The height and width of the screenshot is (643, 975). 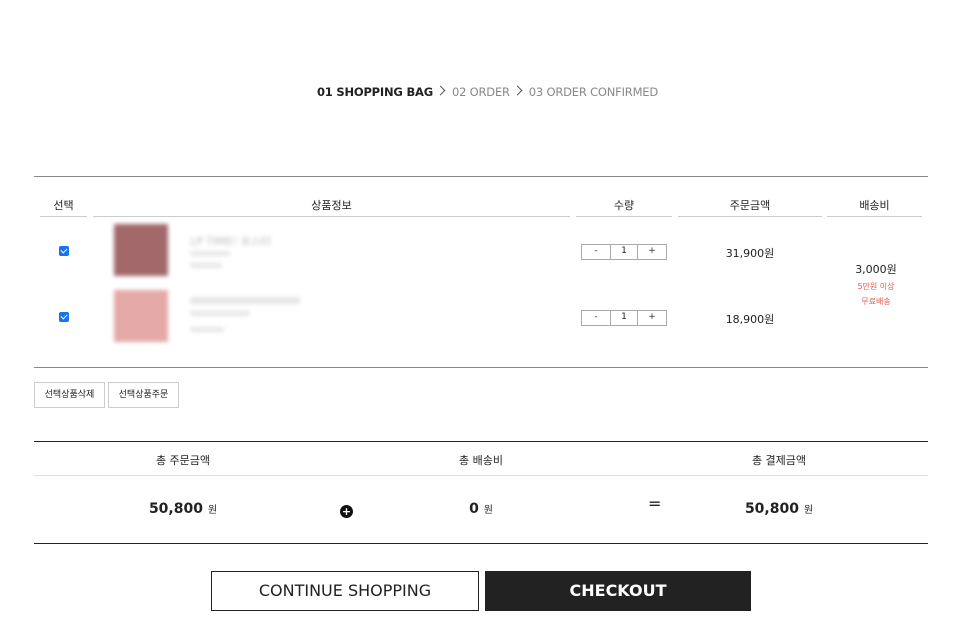 I want to click on payment-total-label: 총 결제금액, so click(x=779, y=460).